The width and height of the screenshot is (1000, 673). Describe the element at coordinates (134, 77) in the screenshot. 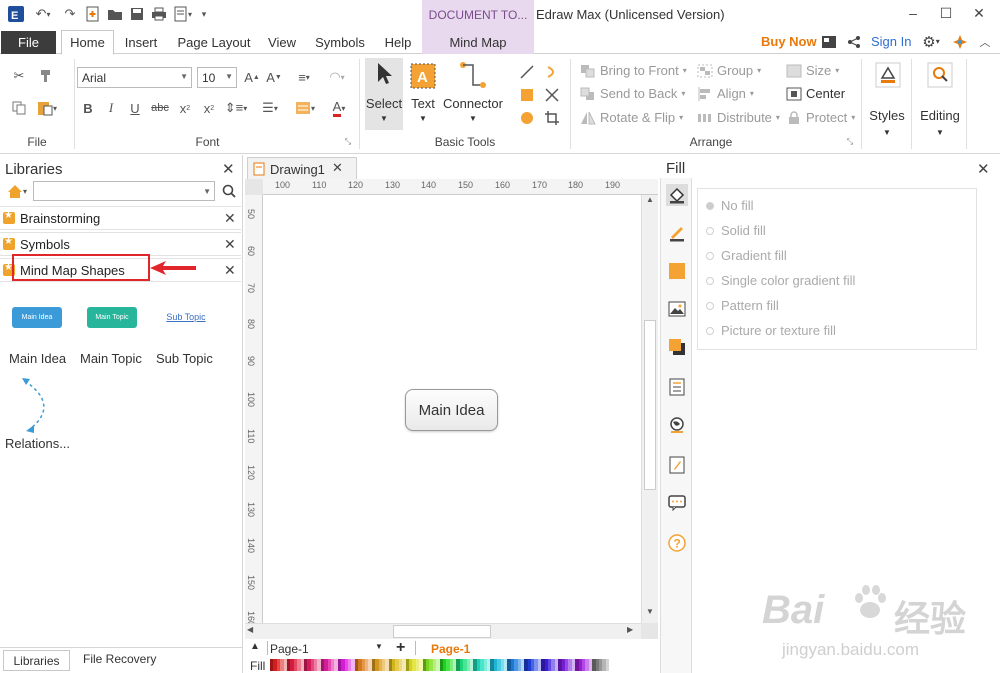

I see `font-family-select: Arial ▼` at that location.